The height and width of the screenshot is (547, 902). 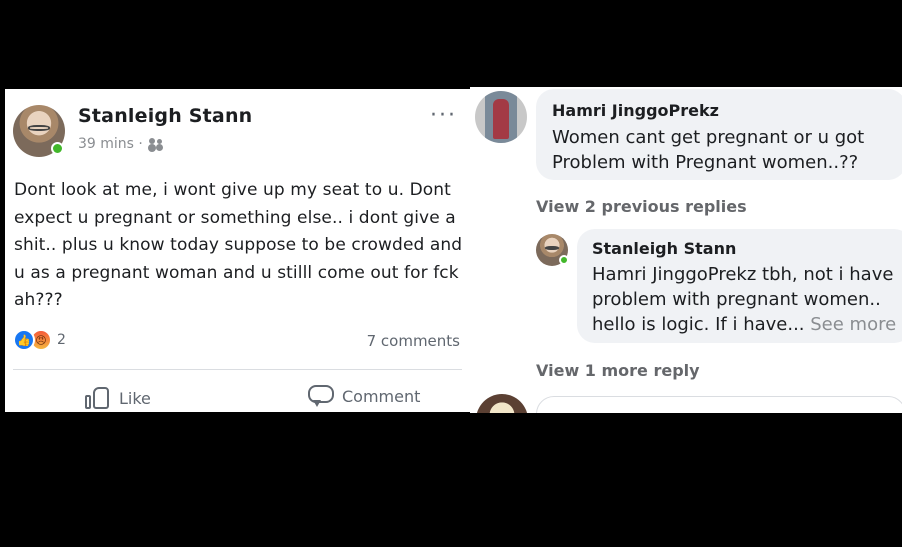 I want to click on next-commenter-avatar, so click(x=502, y=403).